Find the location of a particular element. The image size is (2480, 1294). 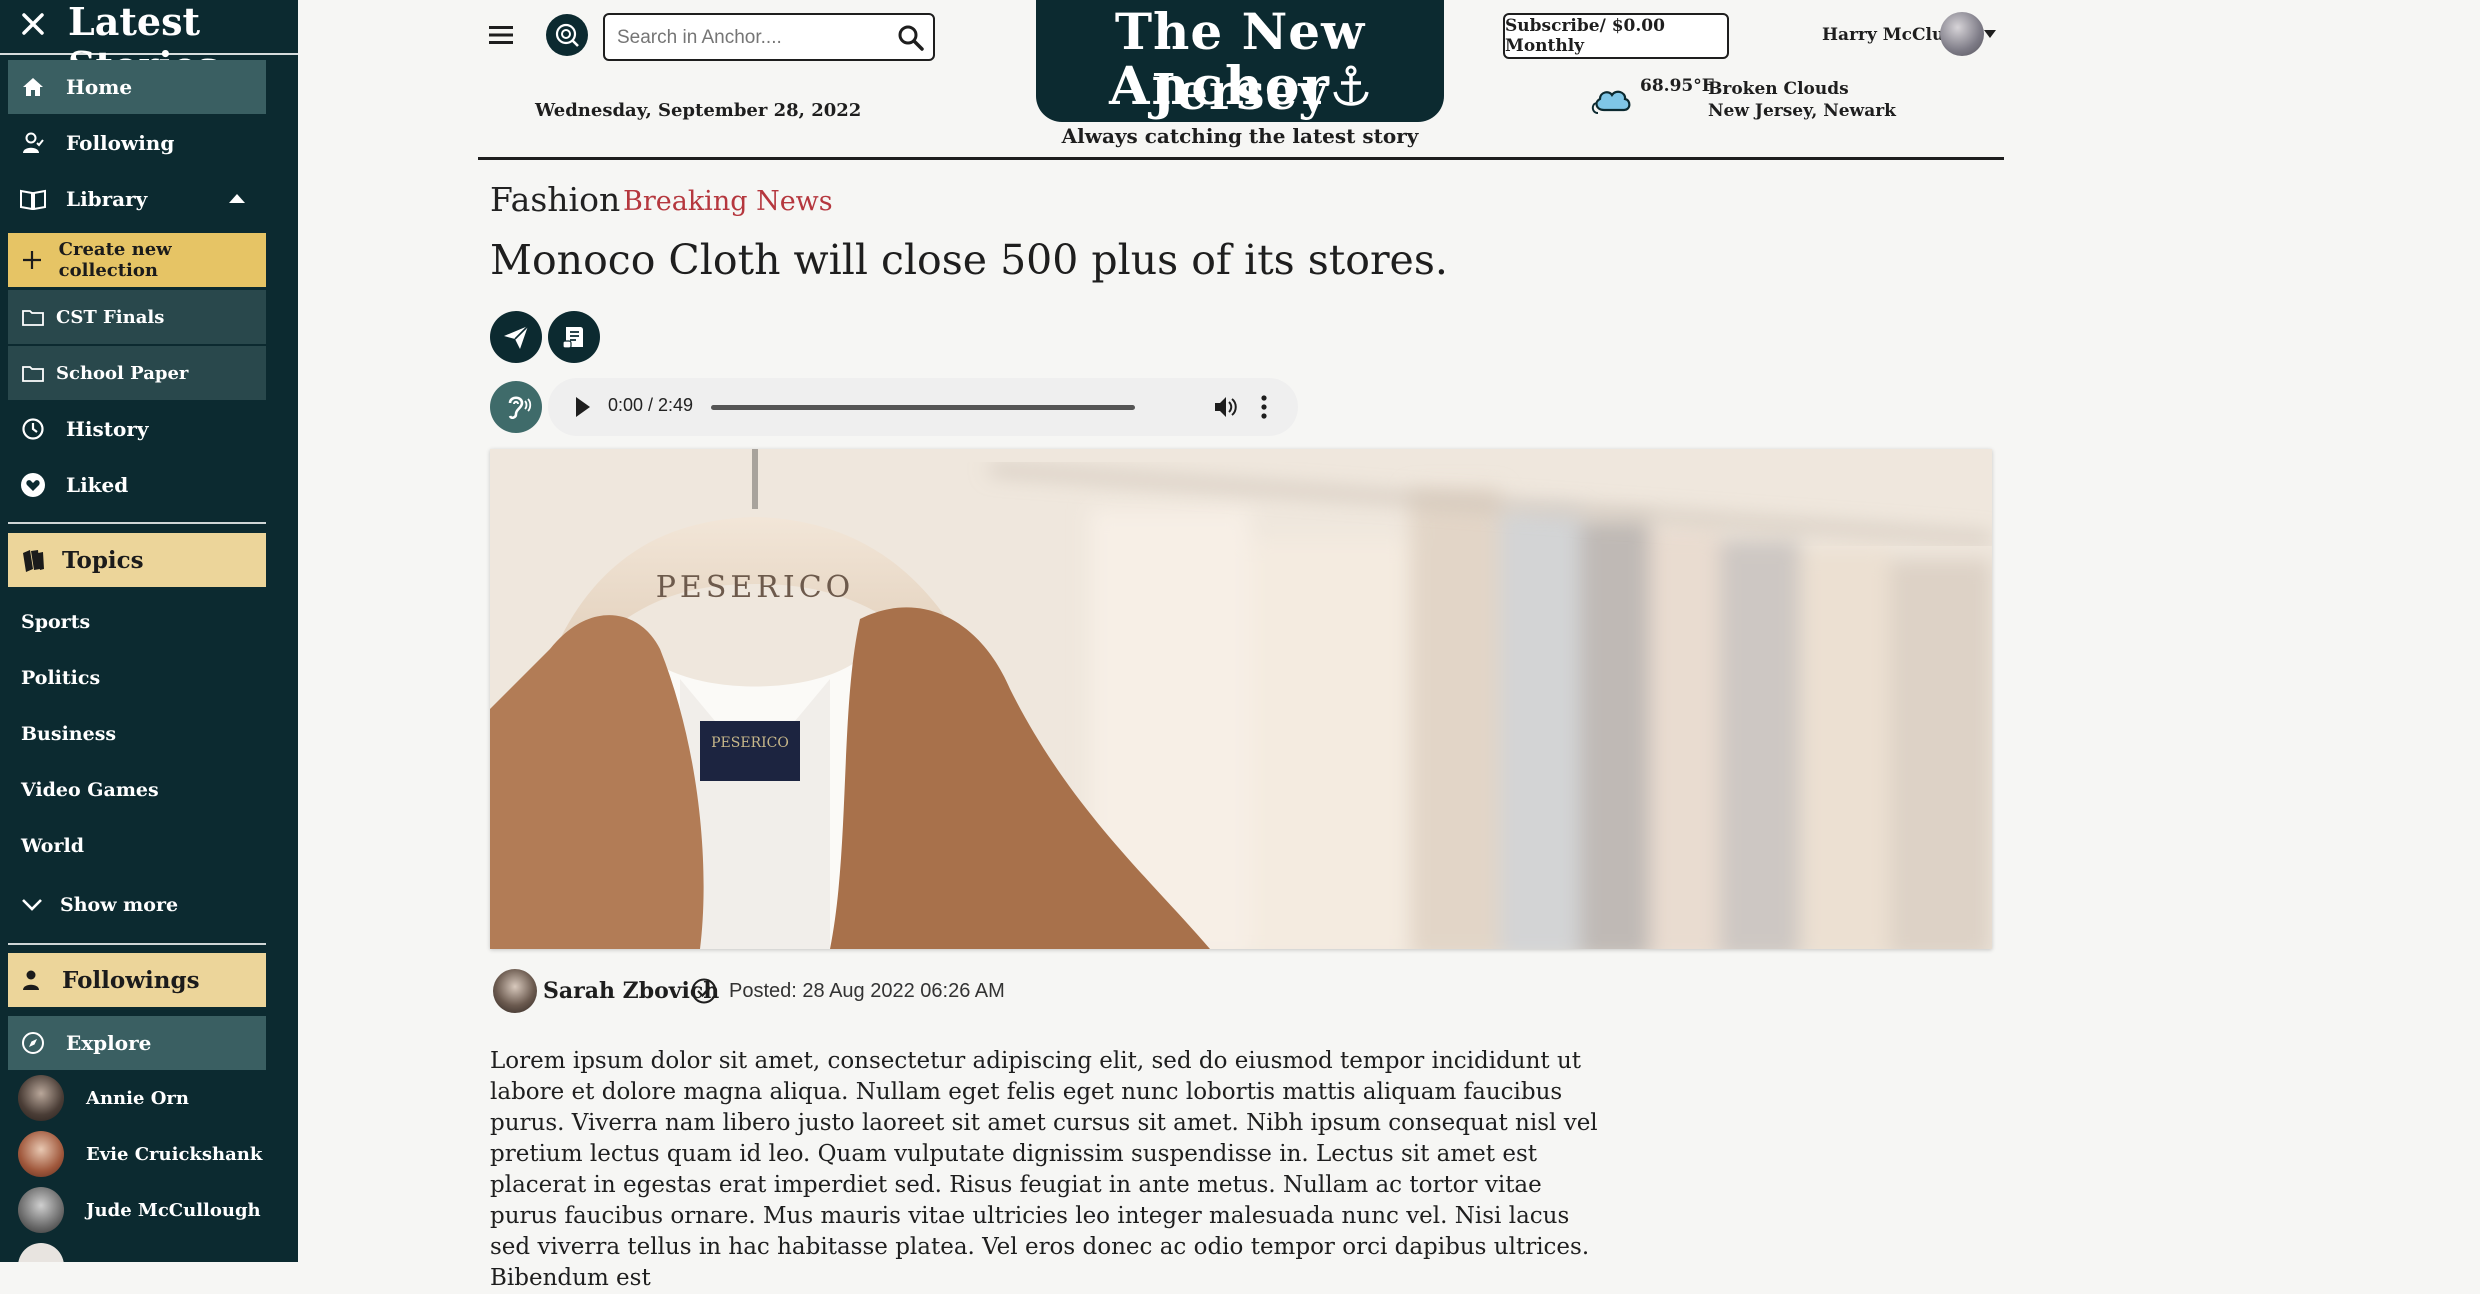

ear-icon is located at coordinates (520, 408).